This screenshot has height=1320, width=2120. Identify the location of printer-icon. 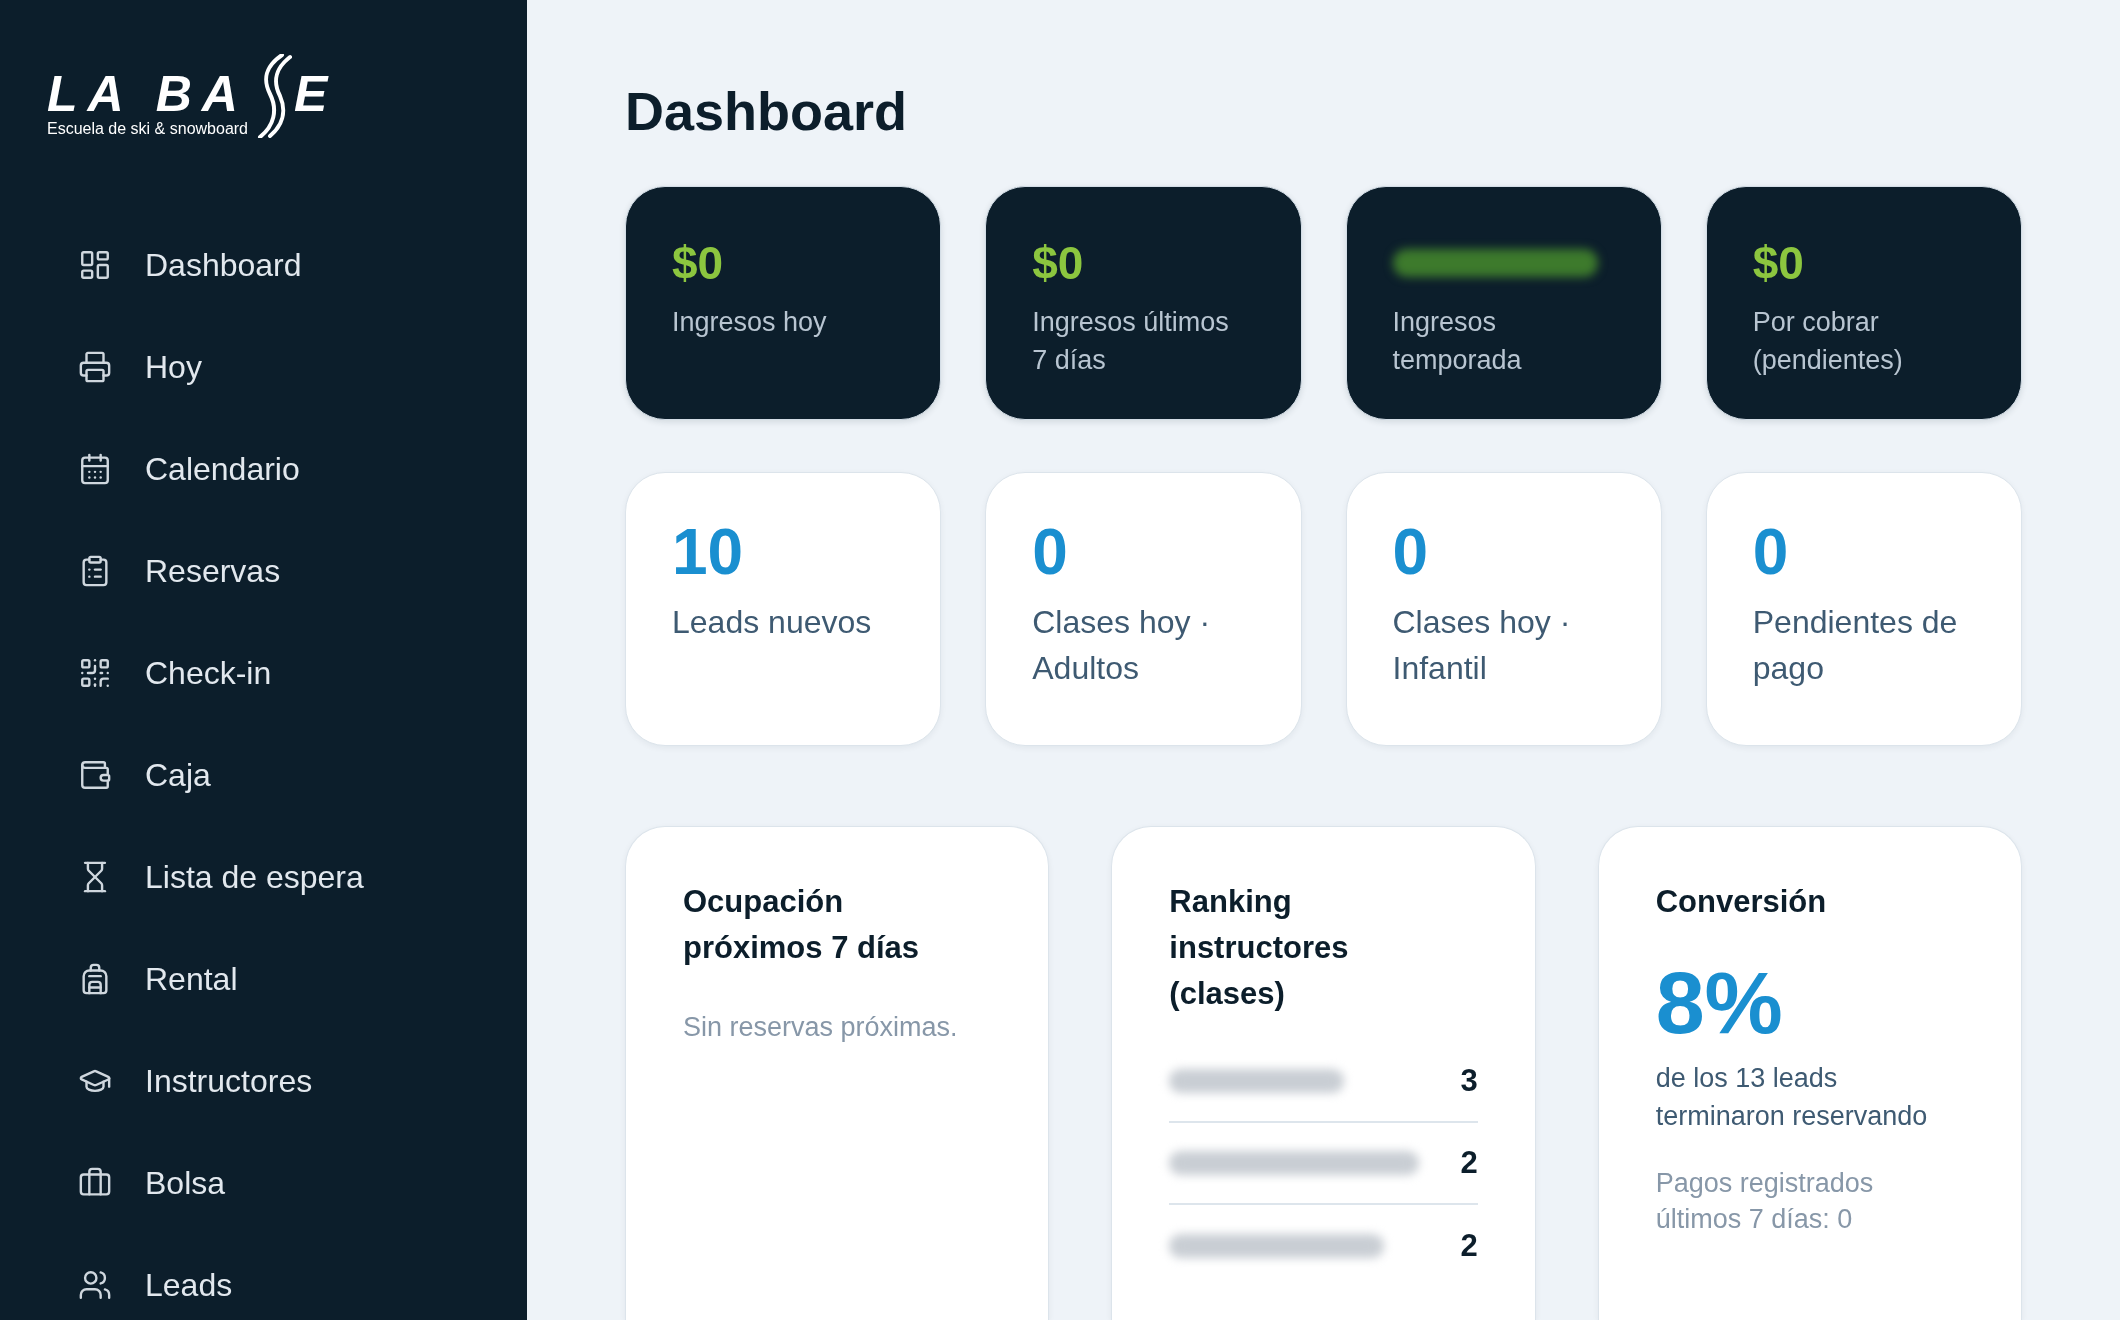
(95, 367).